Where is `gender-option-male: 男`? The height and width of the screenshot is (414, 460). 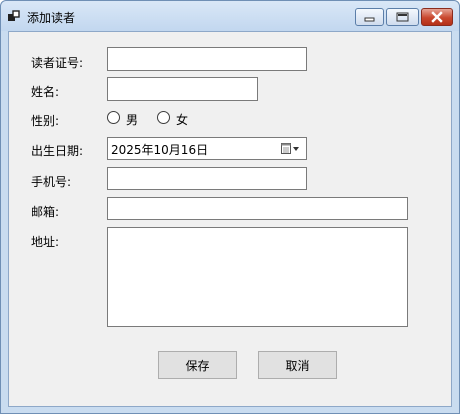
gender-option-male: 男 is located at coordinates (127, 118).